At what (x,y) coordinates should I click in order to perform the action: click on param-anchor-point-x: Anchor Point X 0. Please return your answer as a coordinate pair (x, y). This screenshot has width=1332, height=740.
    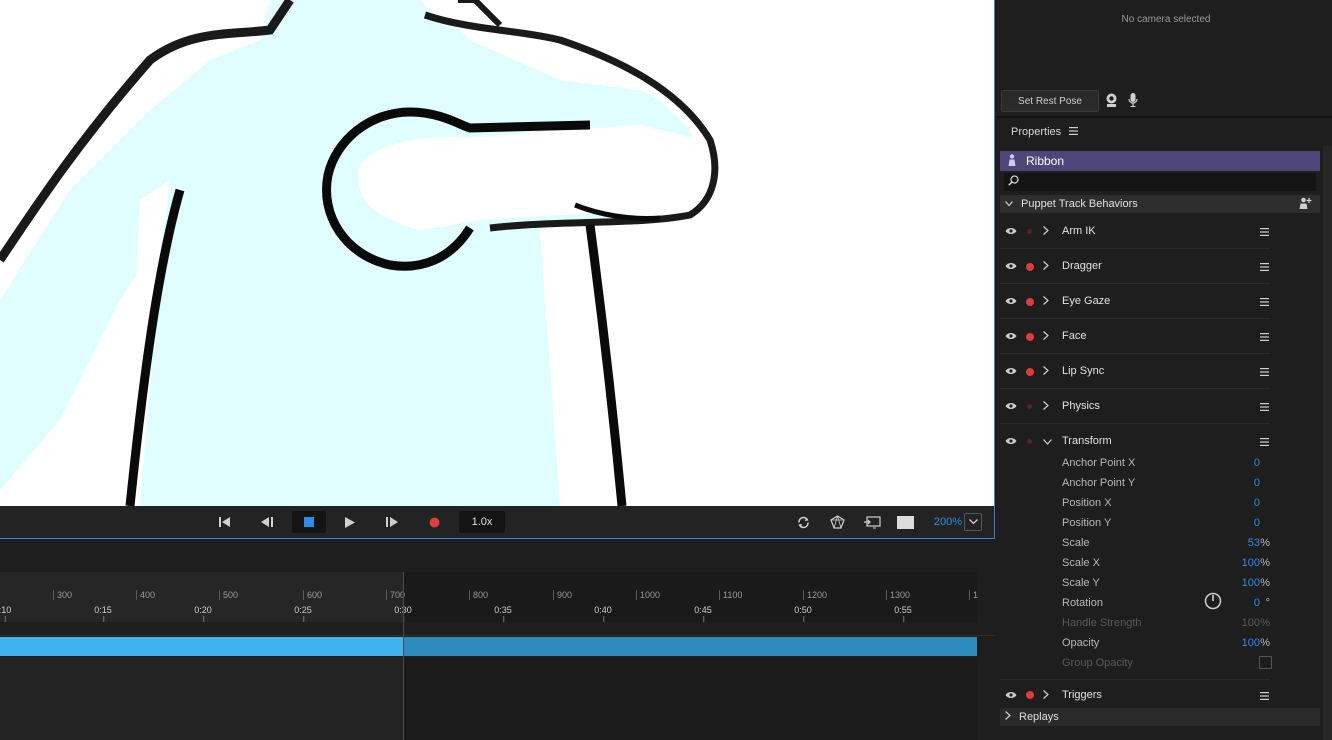
    Looking at the image, I should click on (1167, 463).